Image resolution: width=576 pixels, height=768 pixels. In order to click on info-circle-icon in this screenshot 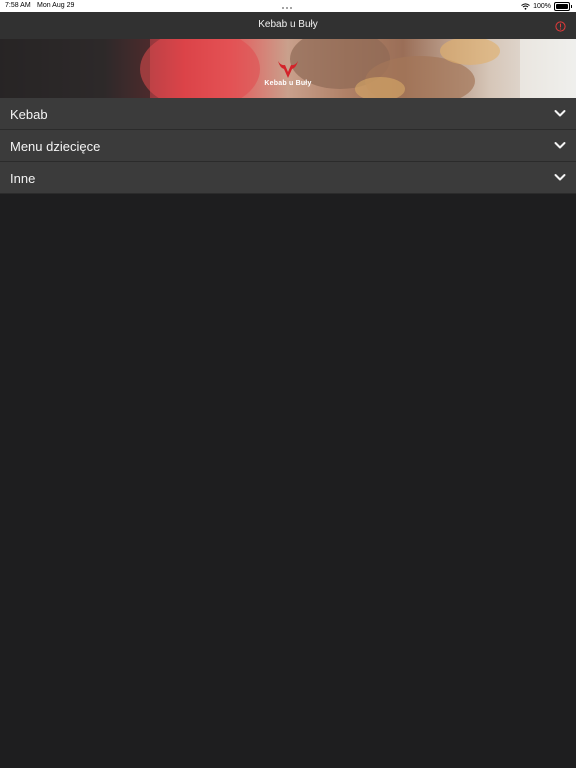, I will do `click(560, 26)`.